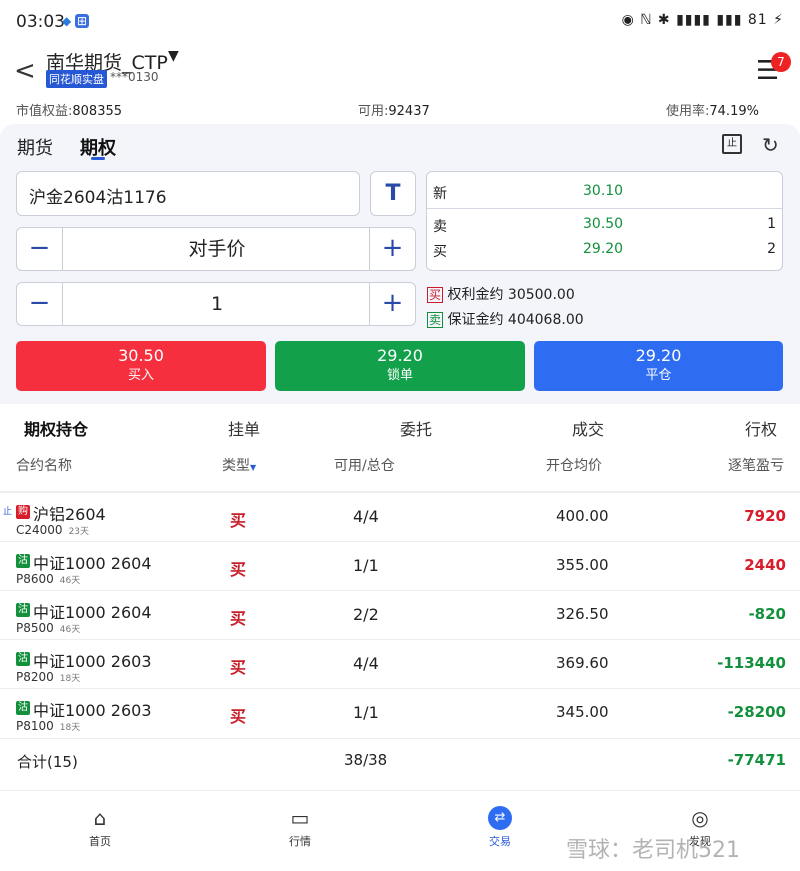  What do you see at coordinates (244, 428) in the screenshot?
I see `tab-pending: 挂单` at bounding box center [244, 428].